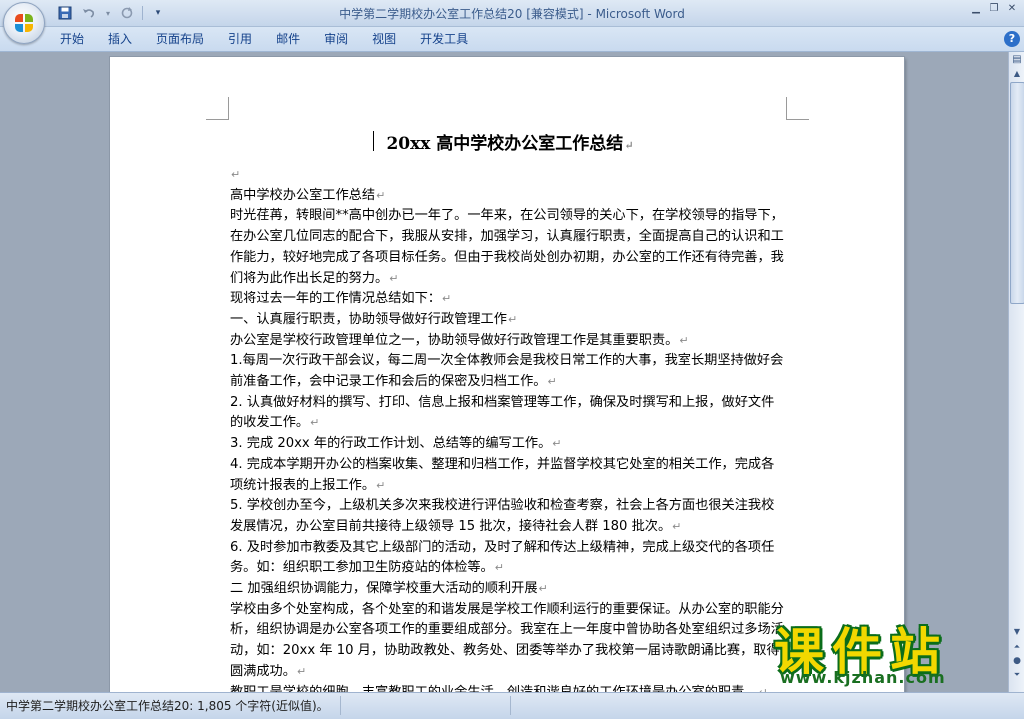 This screenshot has height=719, width=1024. What do you see at coordinates (1017, 61) in the screenshot?
I see `ruler-toggle-icon: ▤` at bounding box center [1017, 61].